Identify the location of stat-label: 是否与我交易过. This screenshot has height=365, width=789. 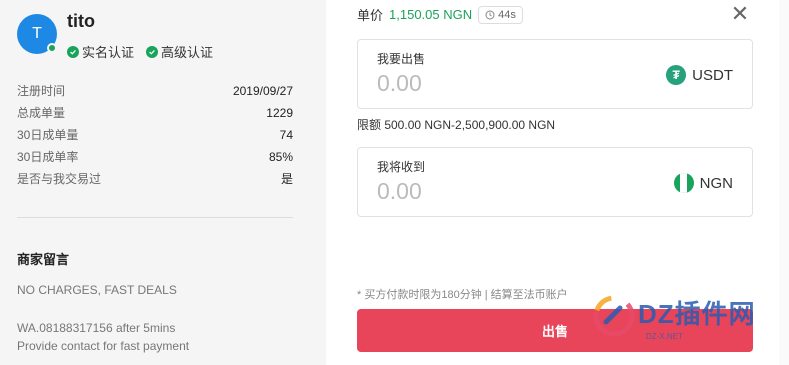
(59, 179).